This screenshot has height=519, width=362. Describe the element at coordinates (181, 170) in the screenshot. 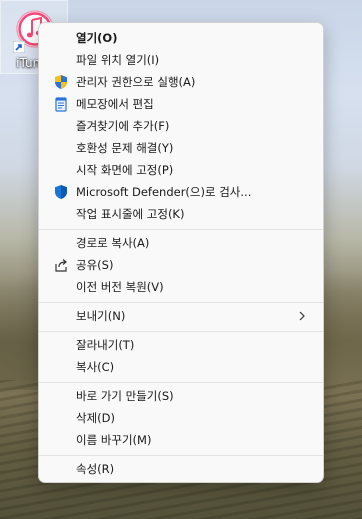

I see `menu-item-pin-to-start: 시작 화면에 고정(P)` at that location.